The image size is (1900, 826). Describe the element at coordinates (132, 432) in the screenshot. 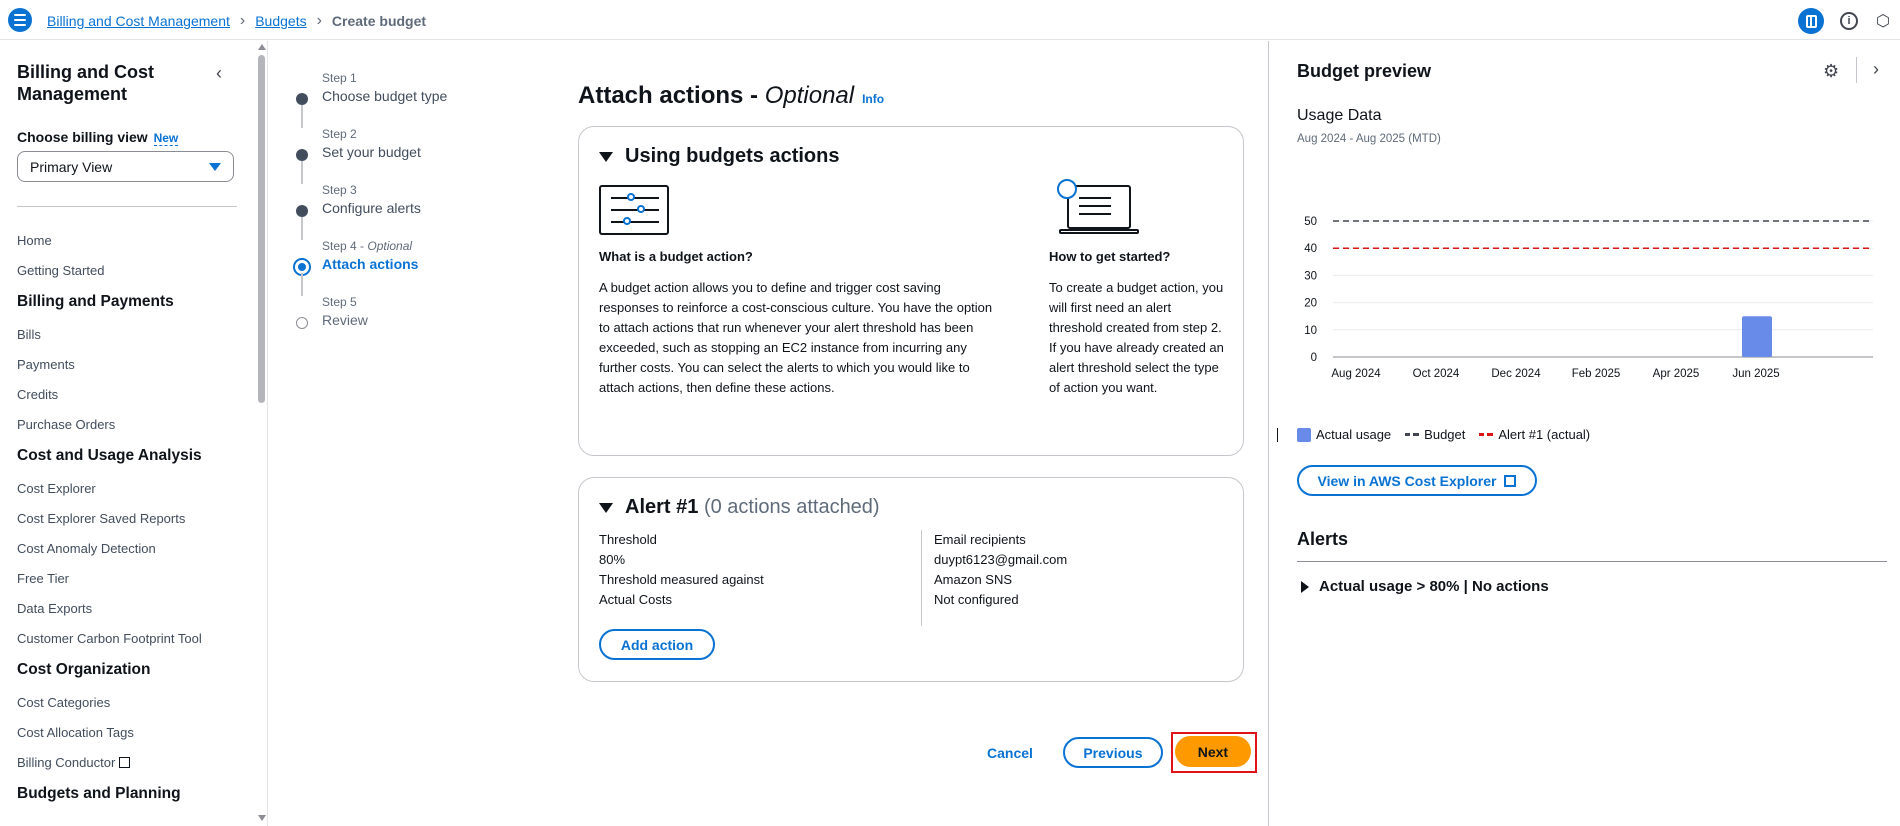

I see `nav-link: Purchase Orders` at that location.